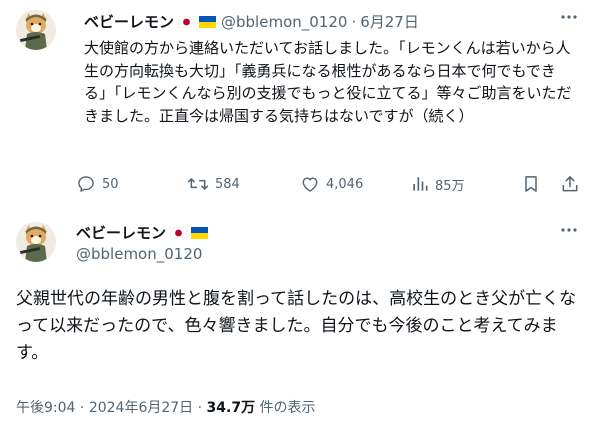  Describe the element at coordinates (198, 184) in the screenshot. I see `repost-icon` at that location.